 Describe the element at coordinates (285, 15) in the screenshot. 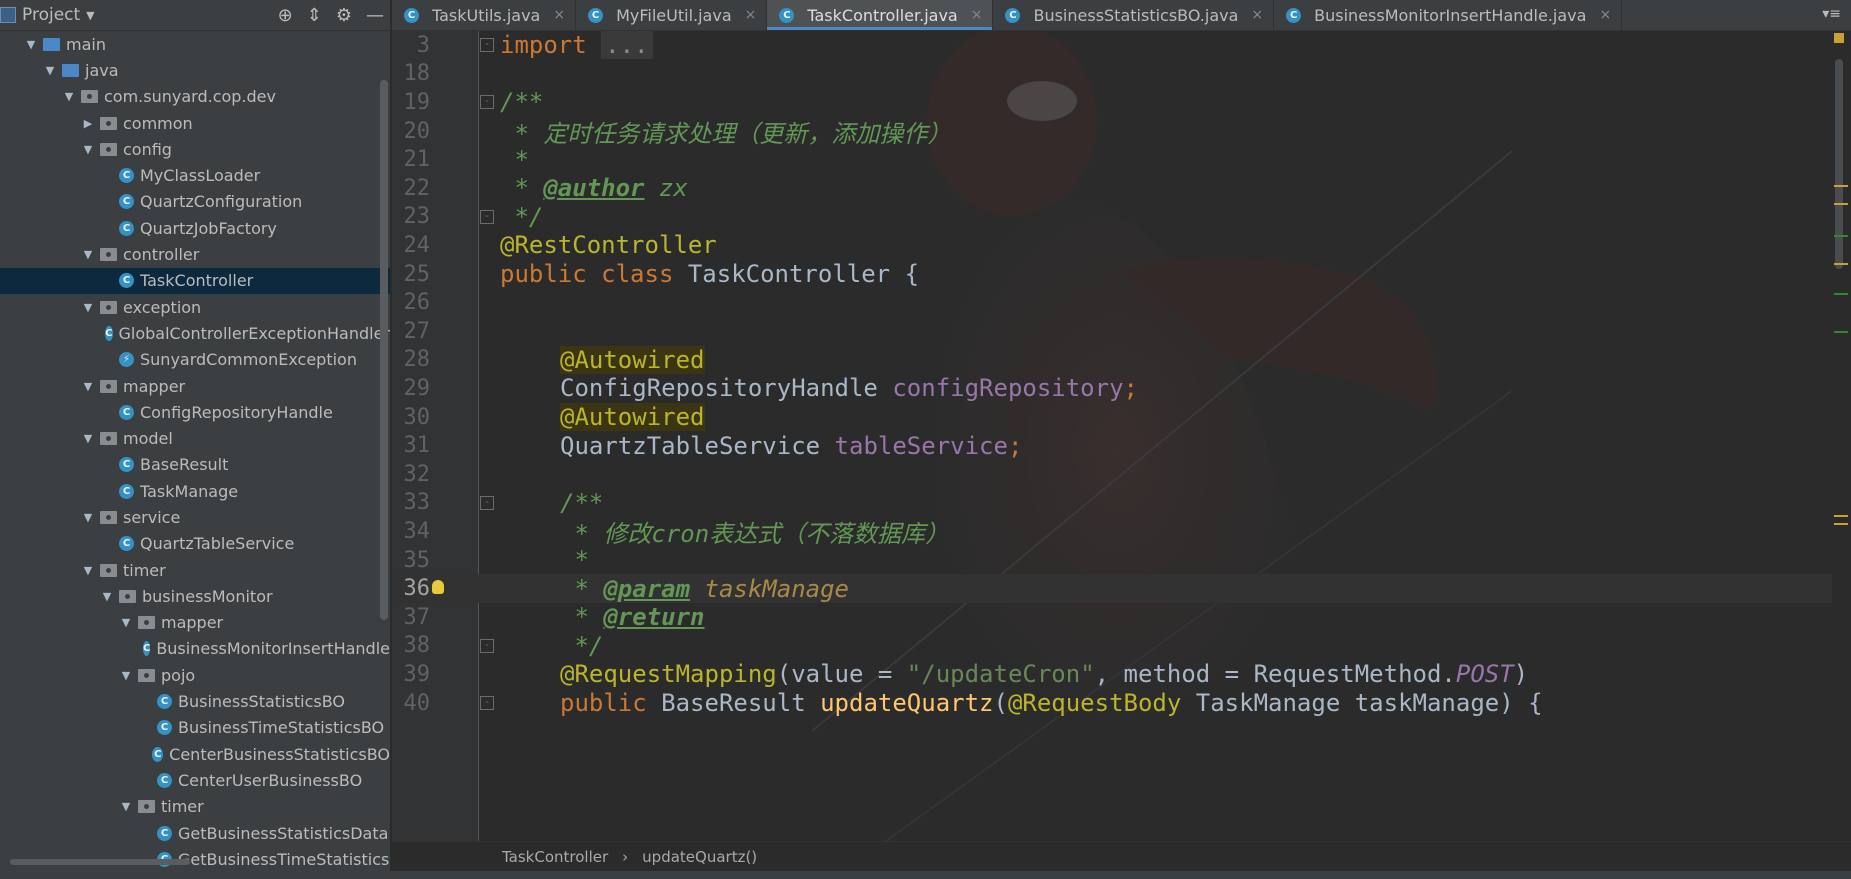

I see `locate-file-icon: ⊕` at that location.